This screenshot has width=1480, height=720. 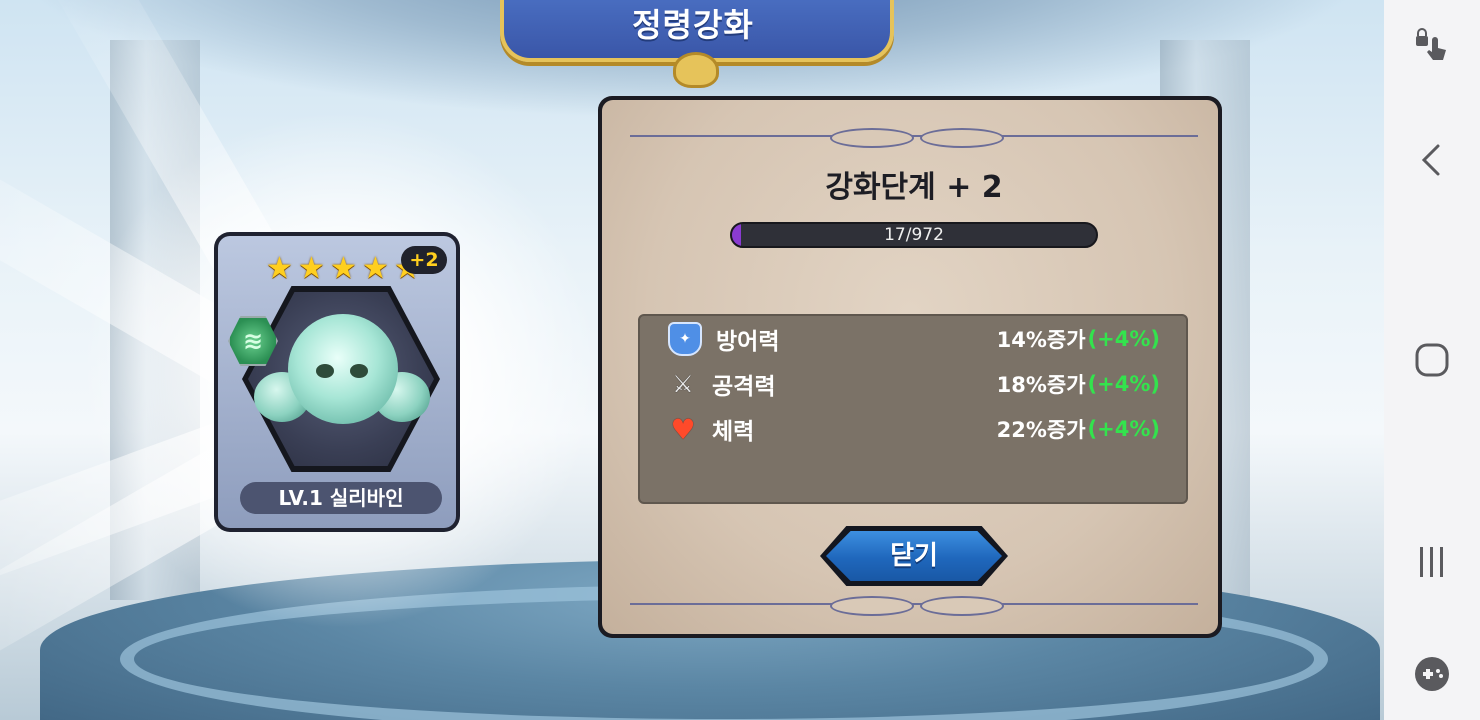 What do you see at coordinates (914, 384) in the screenshot?
I see `stat-row-attack: ⚔ 공격력 18%증가 (+4%)` at bounding box center [914, 384].